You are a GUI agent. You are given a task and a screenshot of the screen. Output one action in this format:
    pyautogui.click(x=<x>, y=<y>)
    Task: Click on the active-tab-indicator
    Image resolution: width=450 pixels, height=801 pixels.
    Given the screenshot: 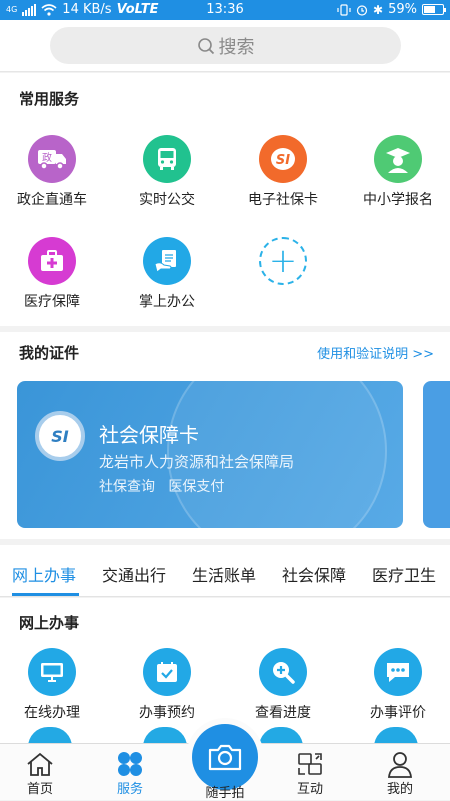 What is the action you would take?
    pyautogui.click(x=45, y=594)
    